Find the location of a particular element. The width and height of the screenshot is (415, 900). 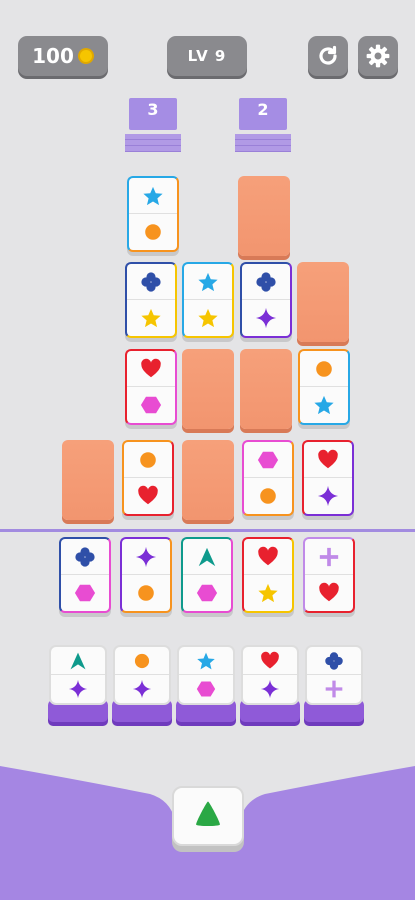

tile-stack-left: 3 is located at coordinates (153, 126).